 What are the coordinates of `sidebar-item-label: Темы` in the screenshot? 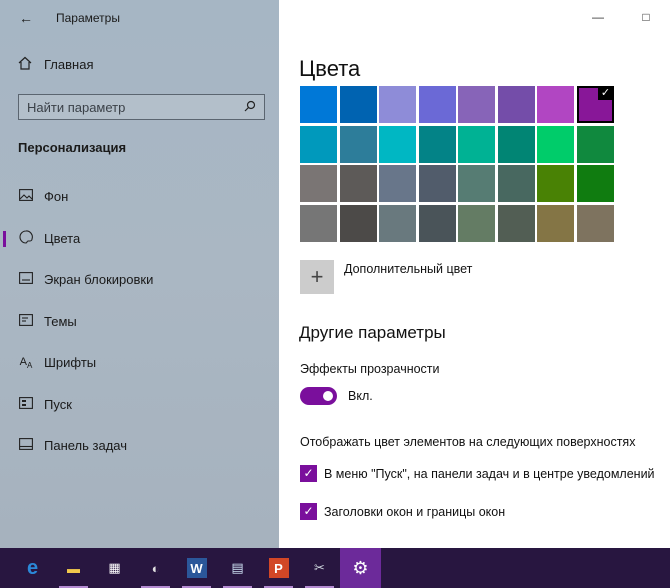 It's located at (60, 321).